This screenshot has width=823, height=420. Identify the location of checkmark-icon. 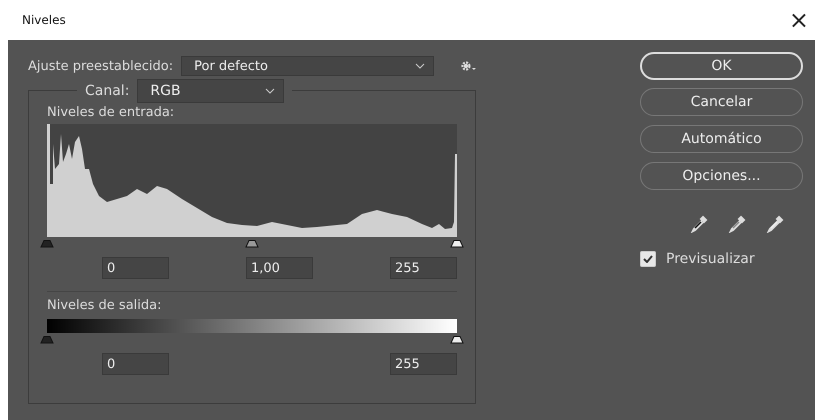
(648, 259).